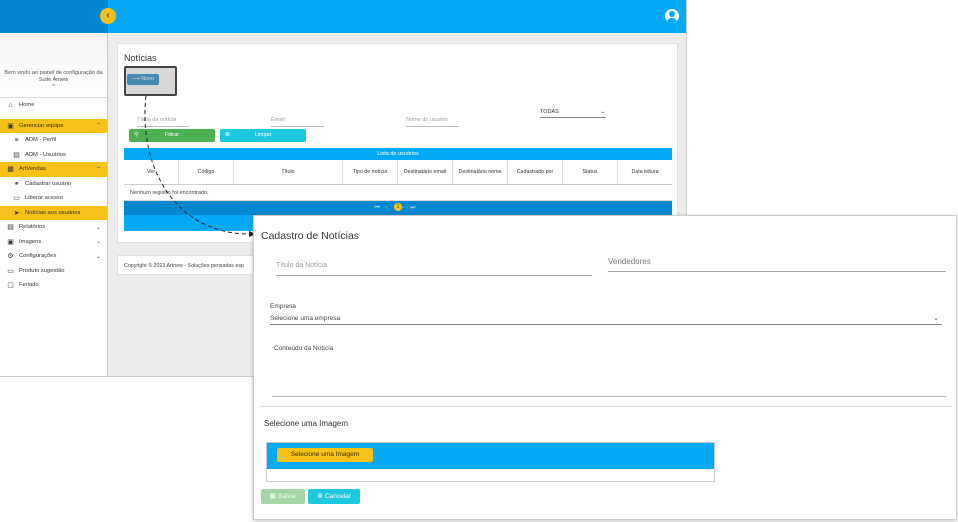 The height and width of the screenshot is (522, 958). I want to click on sidebar-item-liberar-acesso: ▭ Liberar acesso, so click(53, 198).